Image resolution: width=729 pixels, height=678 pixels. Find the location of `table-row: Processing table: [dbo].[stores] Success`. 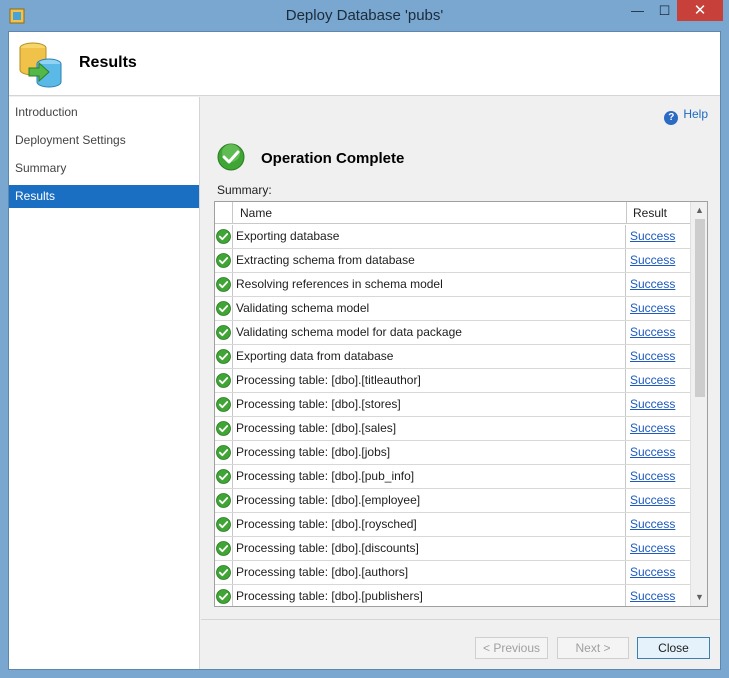

table-row: Processing table: [dbo].[stores] Success is located at coordinates (453, 405).